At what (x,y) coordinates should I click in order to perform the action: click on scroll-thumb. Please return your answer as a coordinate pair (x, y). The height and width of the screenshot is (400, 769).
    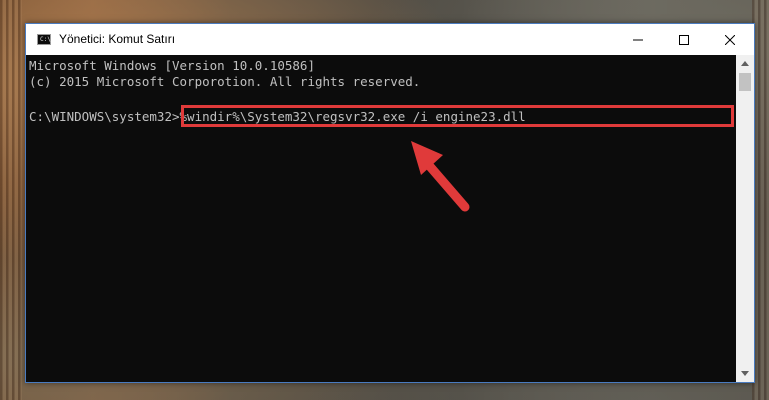
    Looking at the image, I should click on (745, 82).